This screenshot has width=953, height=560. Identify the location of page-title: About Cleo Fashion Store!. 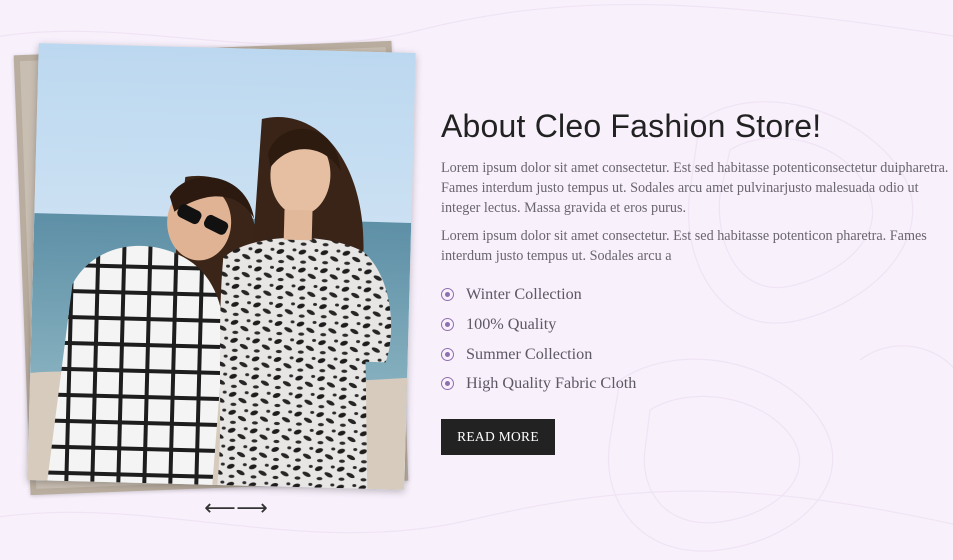
(631, 126).